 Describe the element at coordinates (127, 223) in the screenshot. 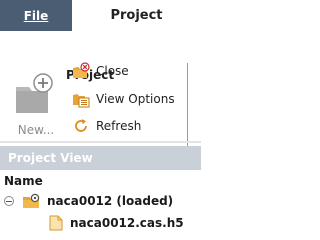

I see `tree-item-case-file-label: naca0012.cas.h5` at that location.